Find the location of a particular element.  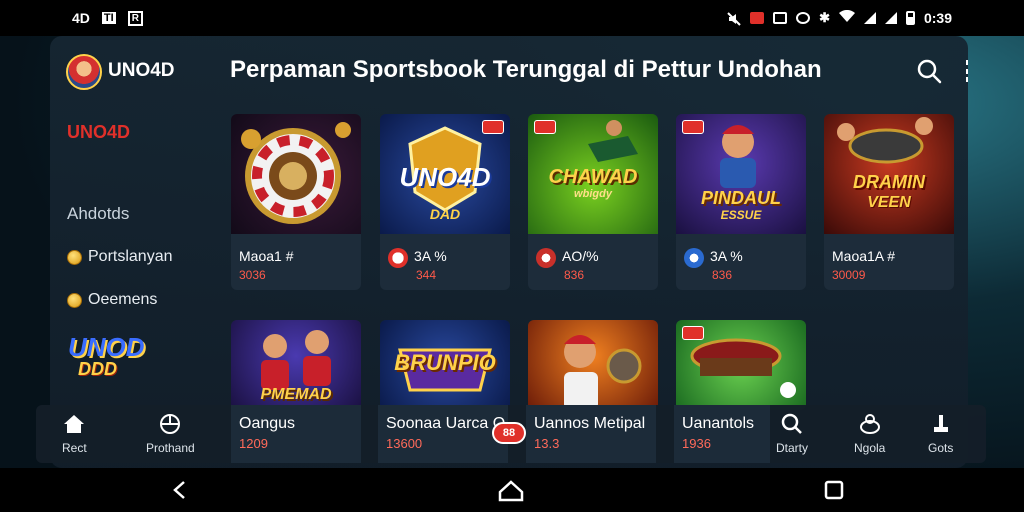

featured-title: Uannos Metipal is located at coordinates (590, 423).